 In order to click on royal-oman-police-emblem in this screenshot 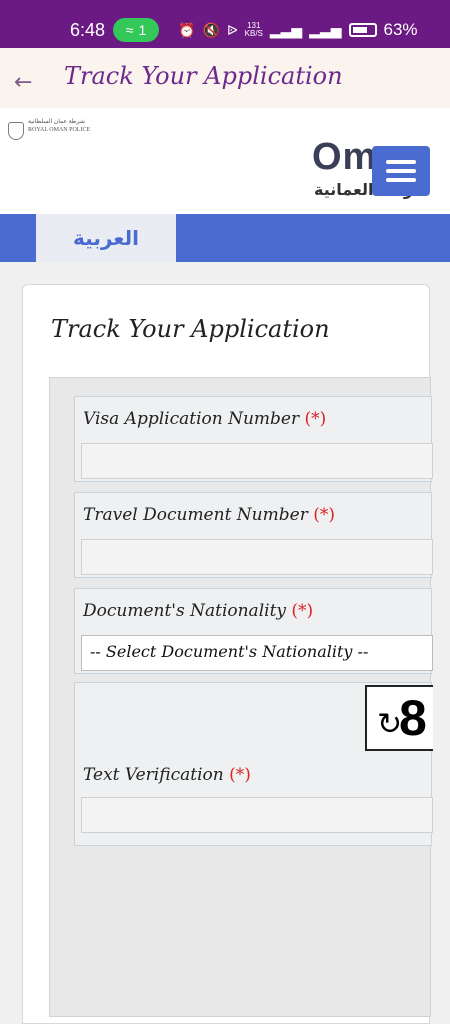, I will do `click(16, 131)`.